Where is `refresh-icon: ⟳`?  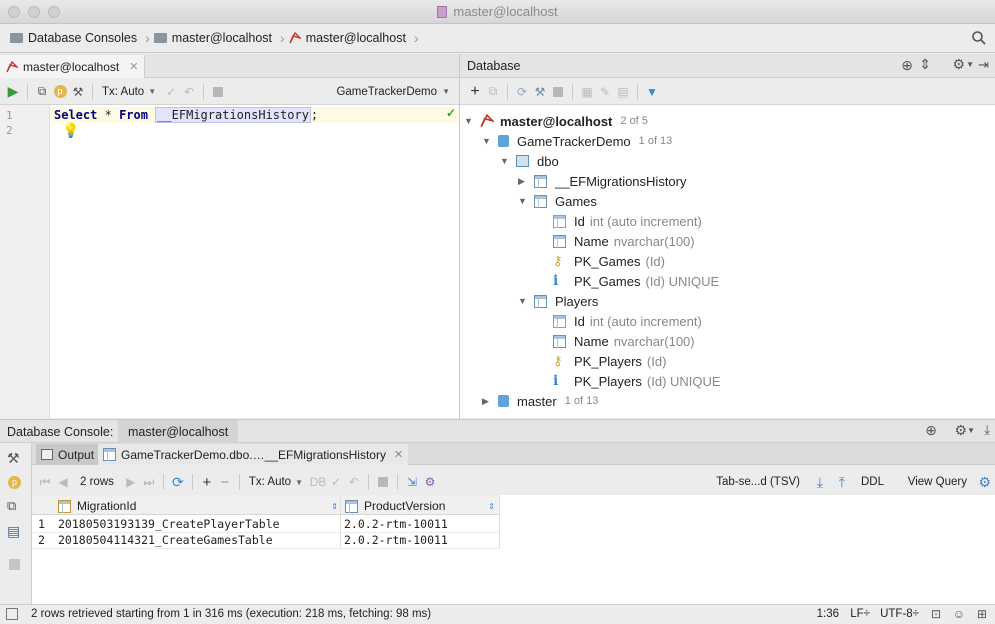 refresh-icon: ⟳ is located at coordinates (522, 92).